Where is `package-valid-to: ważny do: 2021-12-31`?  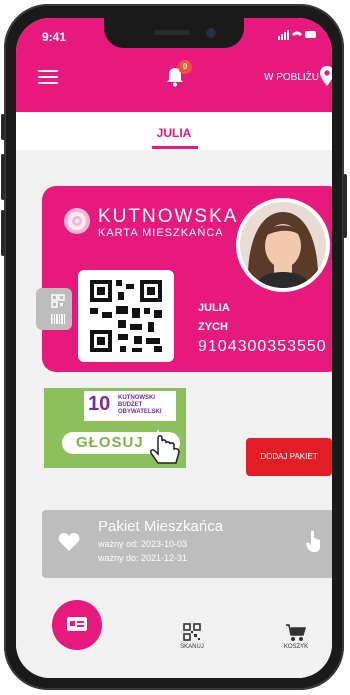
package-valid-to: ważny do: 2021-12-31 is located at coordinates (143, 558).